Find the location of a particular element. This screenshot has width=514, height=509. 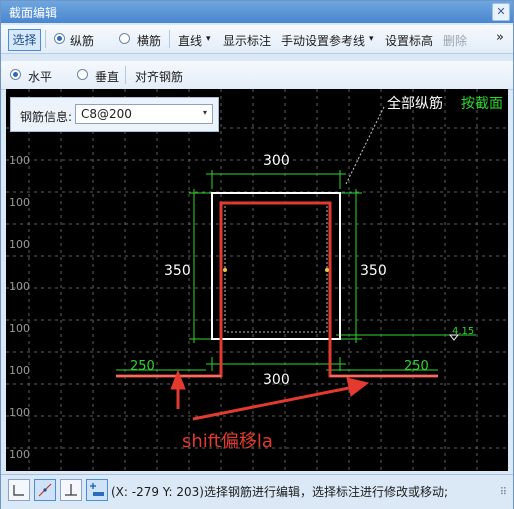

insert-point-icon is located at coordinates (97, 490).